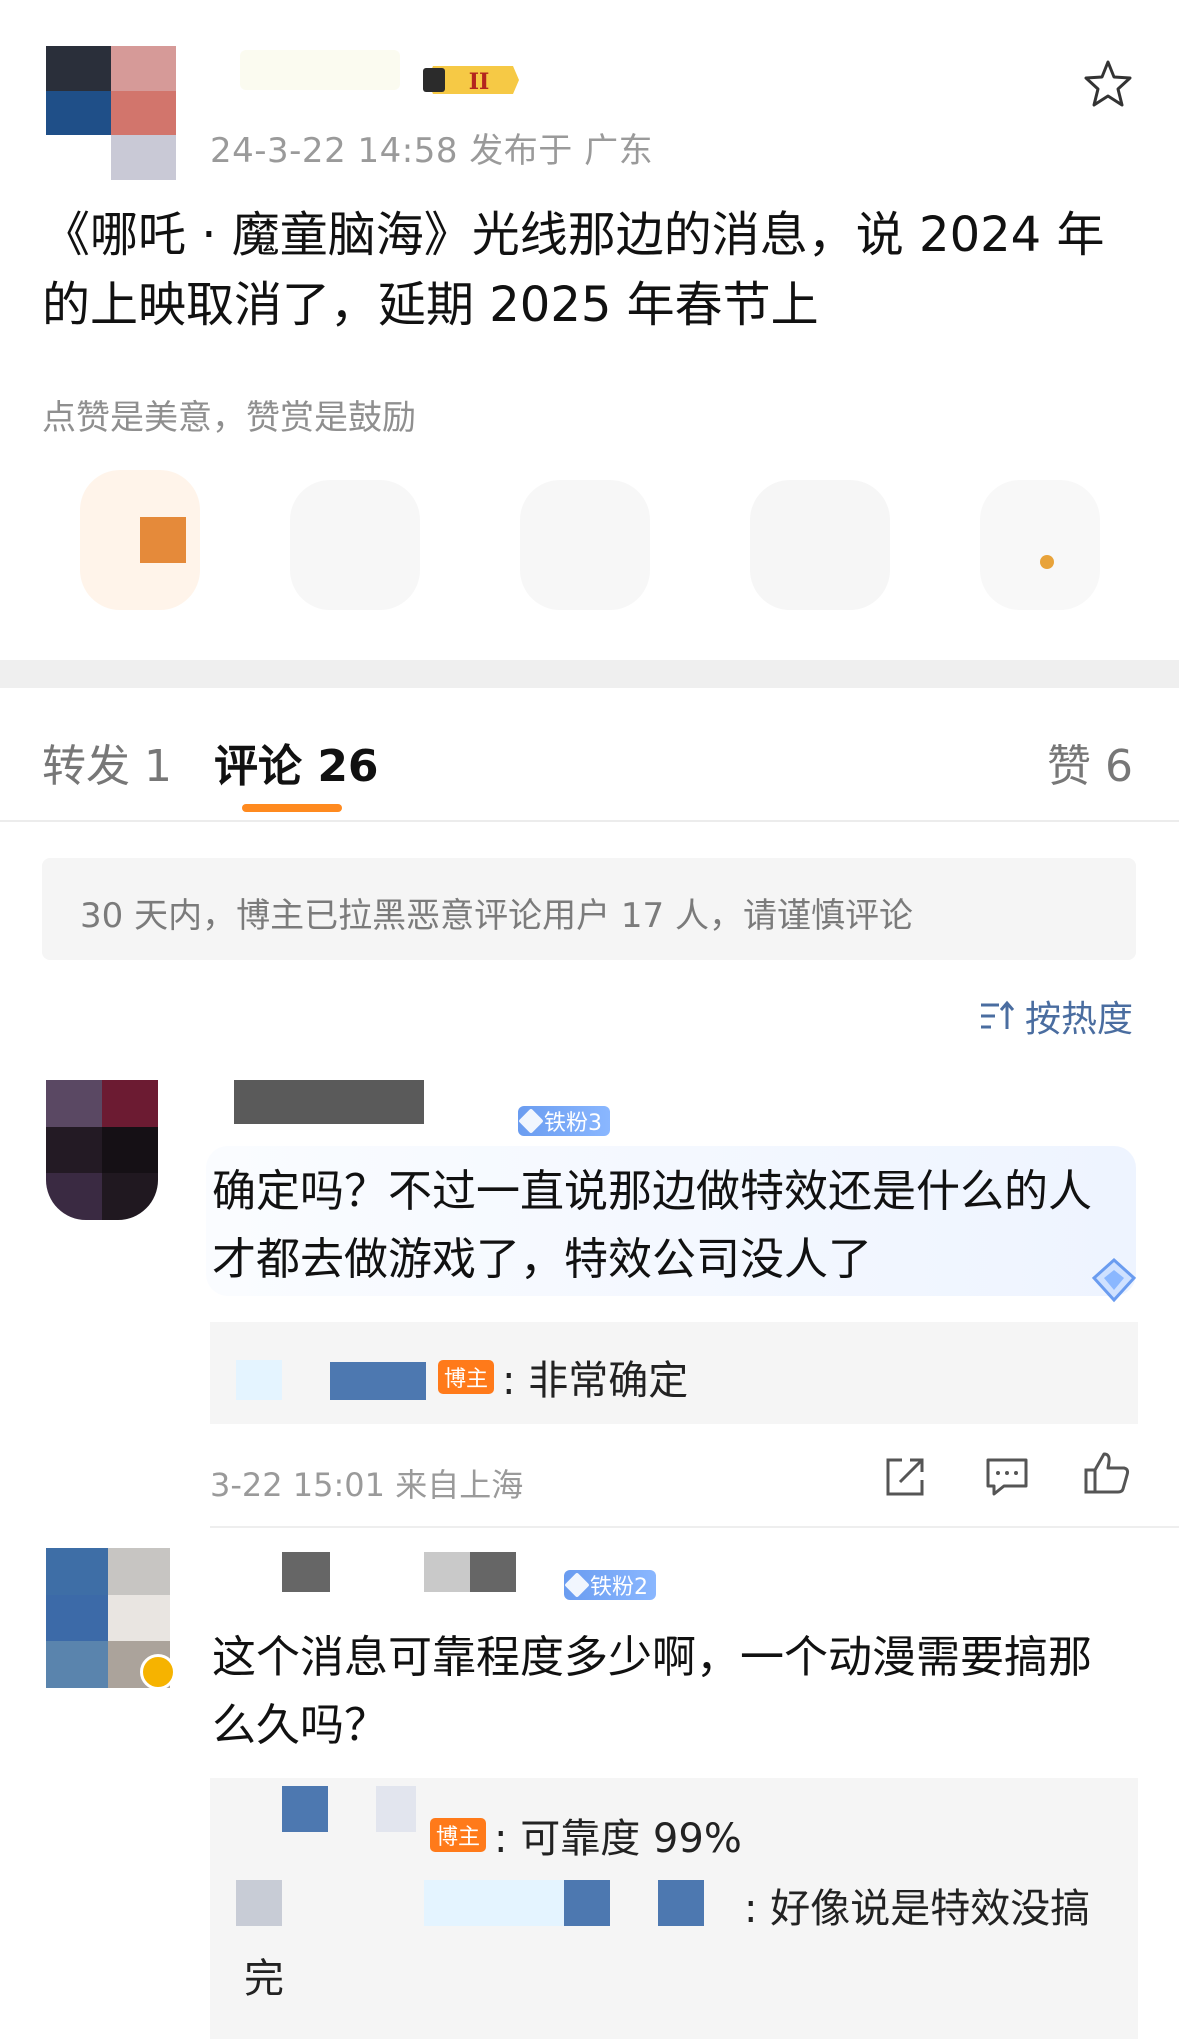  What do you see at coordinates (229, 418) in the screenshot?
I see `reward-hint: 点赞是美意，赞赏是鼓励` at bounding box center [229, 418].